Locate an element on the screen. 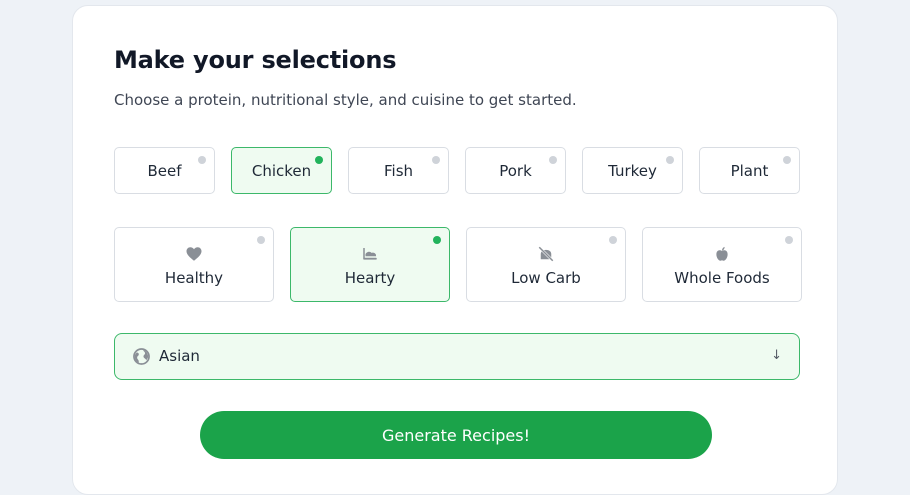  protein-label: Plant is located at coordinates (749, 170).